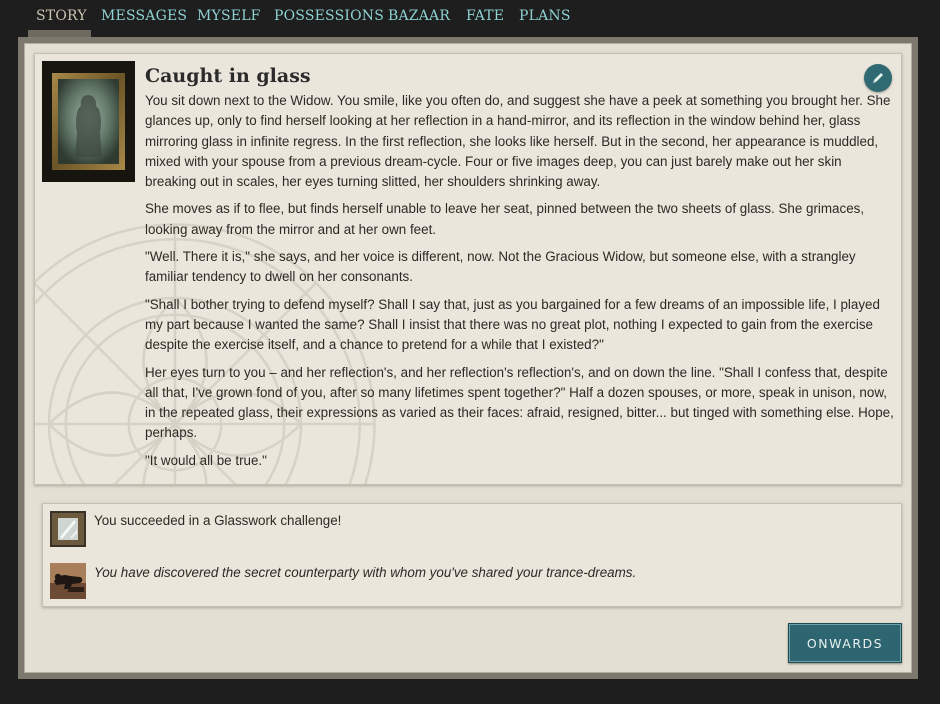 The height and width of the screenshot is (704, 940). Describe the element at coordinates (68, 581) in the screenshot. I see `reclining-figure-icon` at that location.